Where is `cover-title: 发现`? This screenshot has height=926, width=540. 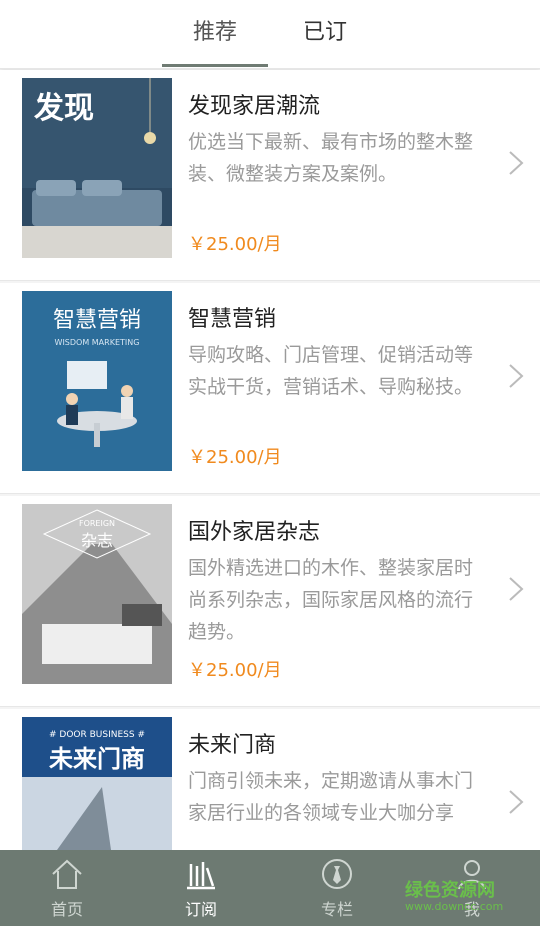 cover-title: 发现 is located at coordinates (63, 108).